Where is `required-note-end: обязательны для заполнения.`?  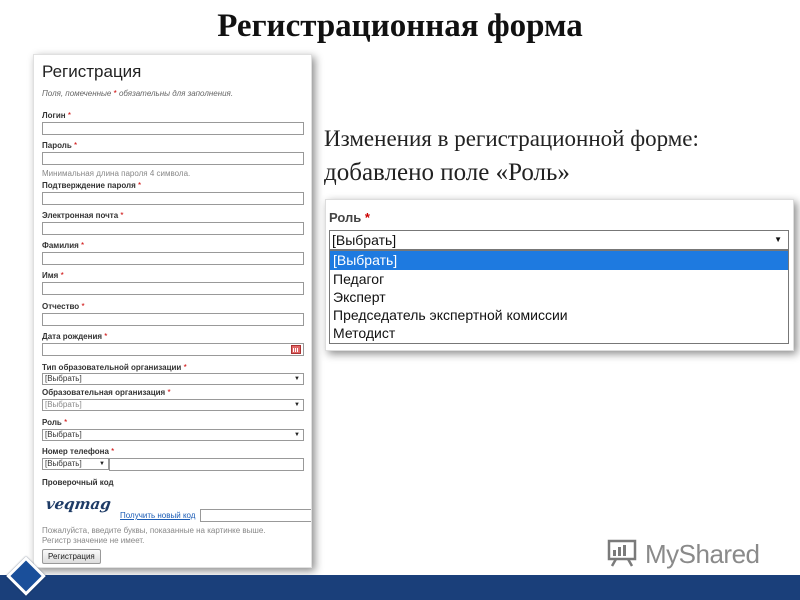 required-note-end: обязательны для заполнения. is located at coordinates (175, 93).